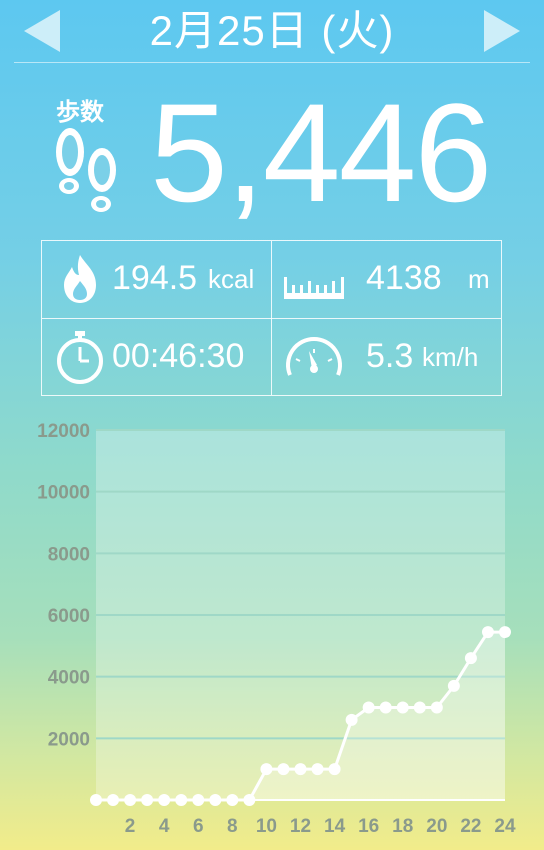 This screenshot has height=850, width=544. What do you see at coordinates (266, 826) in the screenshot?
I see `x-tick-label: 10` at bounding box center [266, 826].